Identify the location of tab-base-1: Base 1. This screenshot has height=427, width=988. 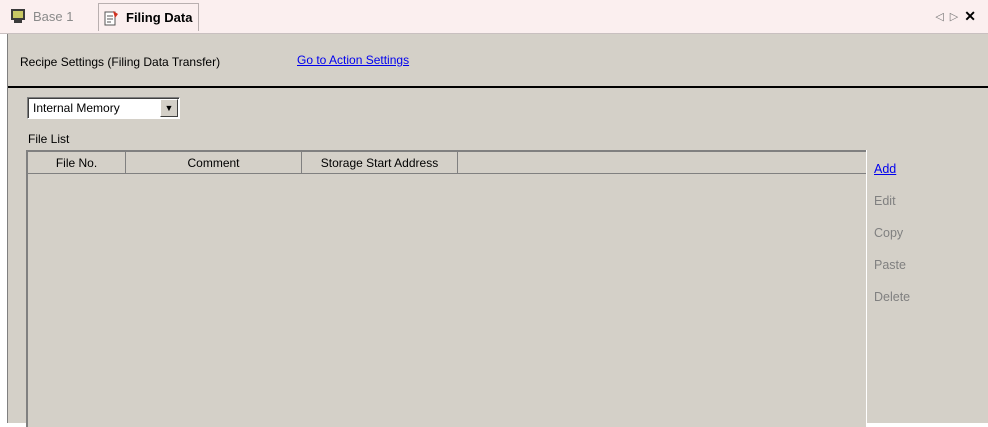
(41, 16).